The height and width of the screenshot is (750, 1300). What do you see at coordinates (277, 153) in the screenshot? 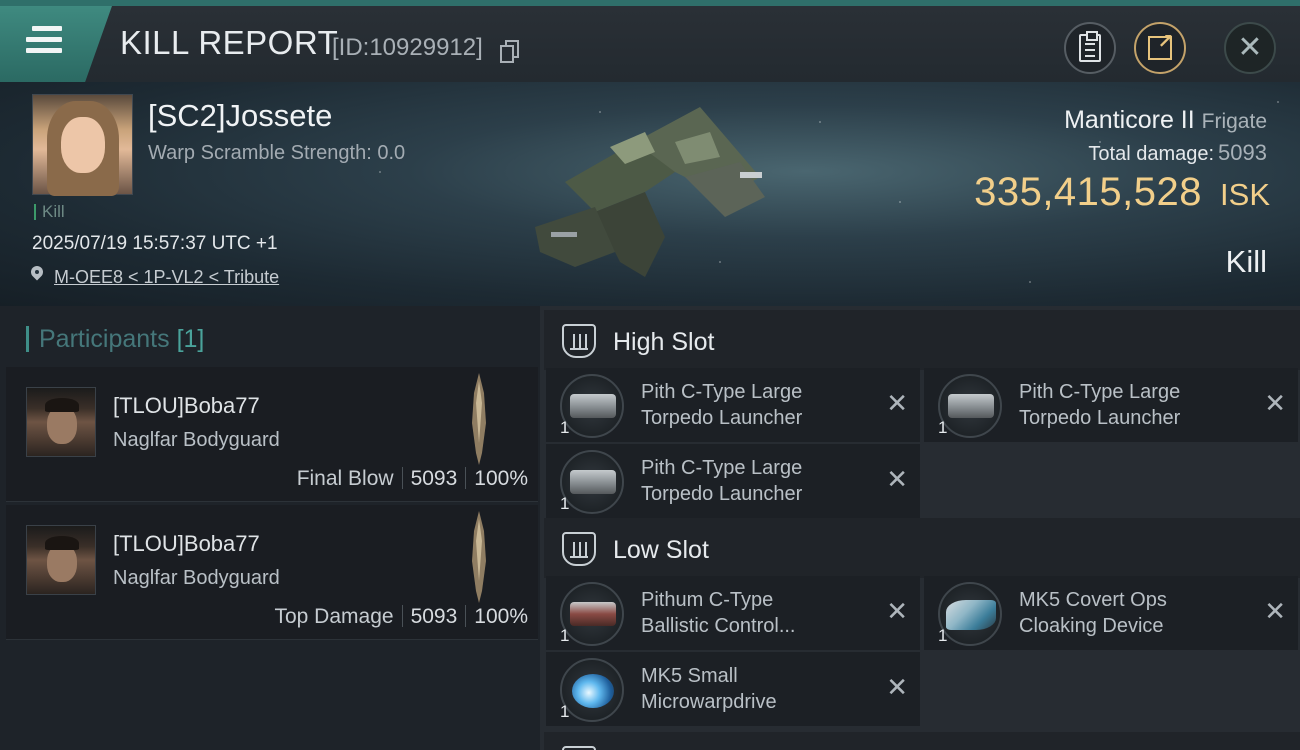
I see `warp-scramble-strength: Warp Scramble Strength: 0.0` at bounding box center [277, 153].